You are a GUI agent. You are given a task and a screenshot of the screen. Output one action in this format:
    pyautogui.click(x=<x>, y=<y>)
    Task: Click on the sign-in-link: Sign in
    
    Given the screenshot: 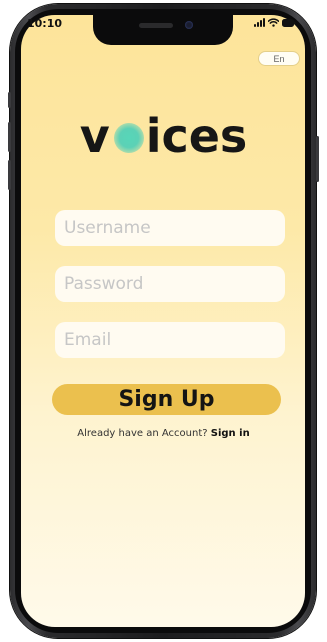 What is the action you would take?
    pyautogui.click(x=230, y=433)
    